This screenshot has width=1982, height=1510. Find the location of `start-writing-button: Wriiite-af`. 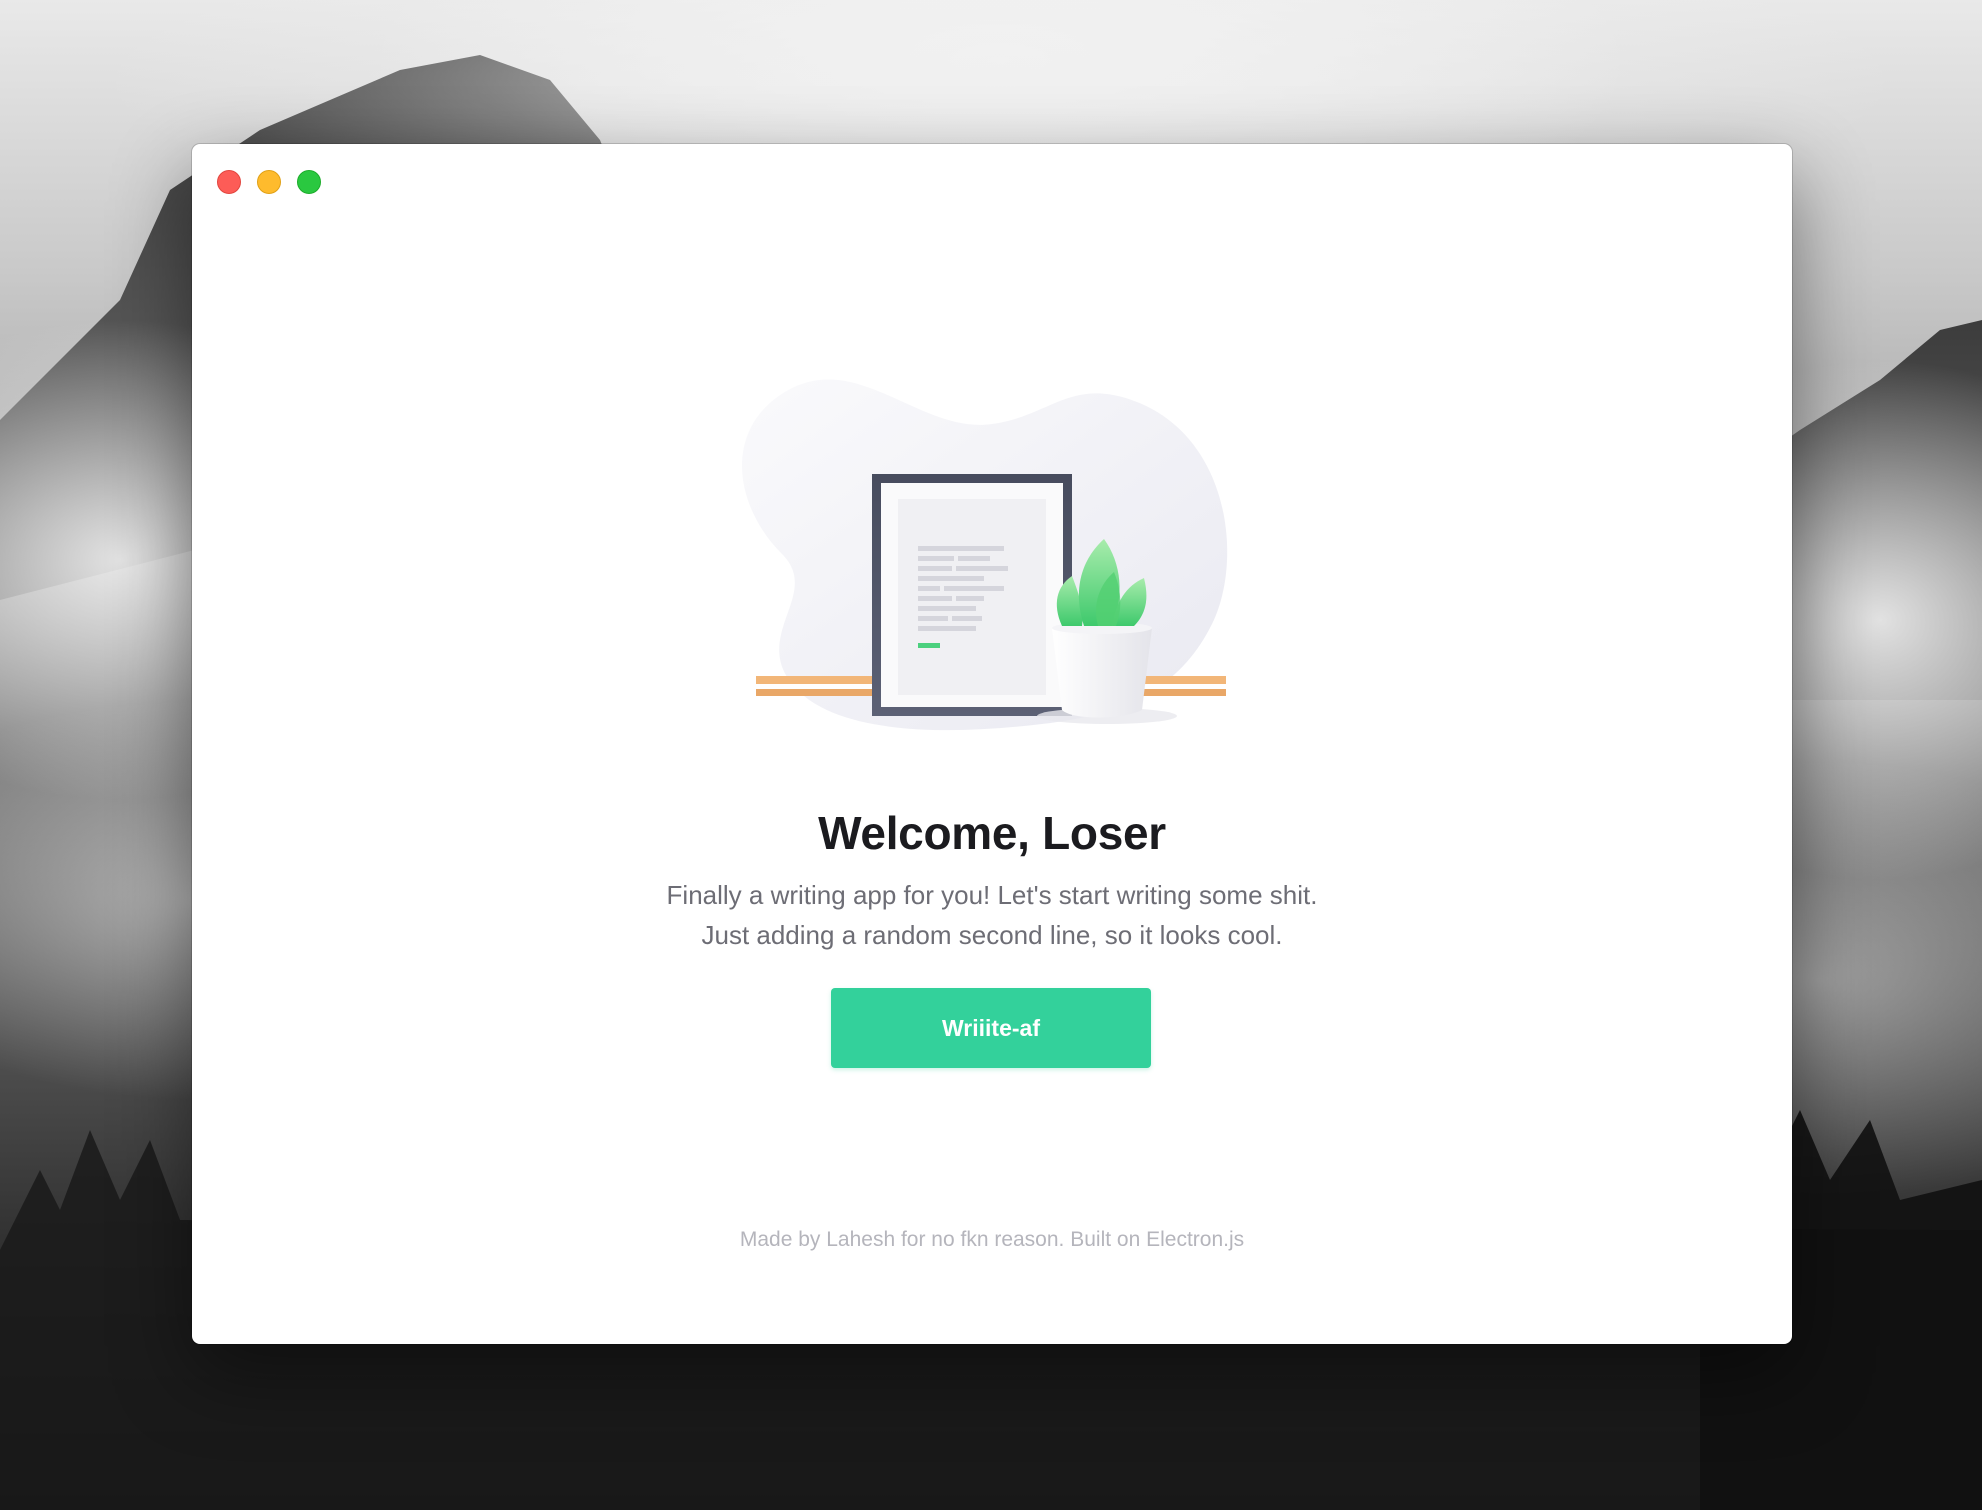

start-writing-button: Wriiite-af is located at coordinates (991, 1028).